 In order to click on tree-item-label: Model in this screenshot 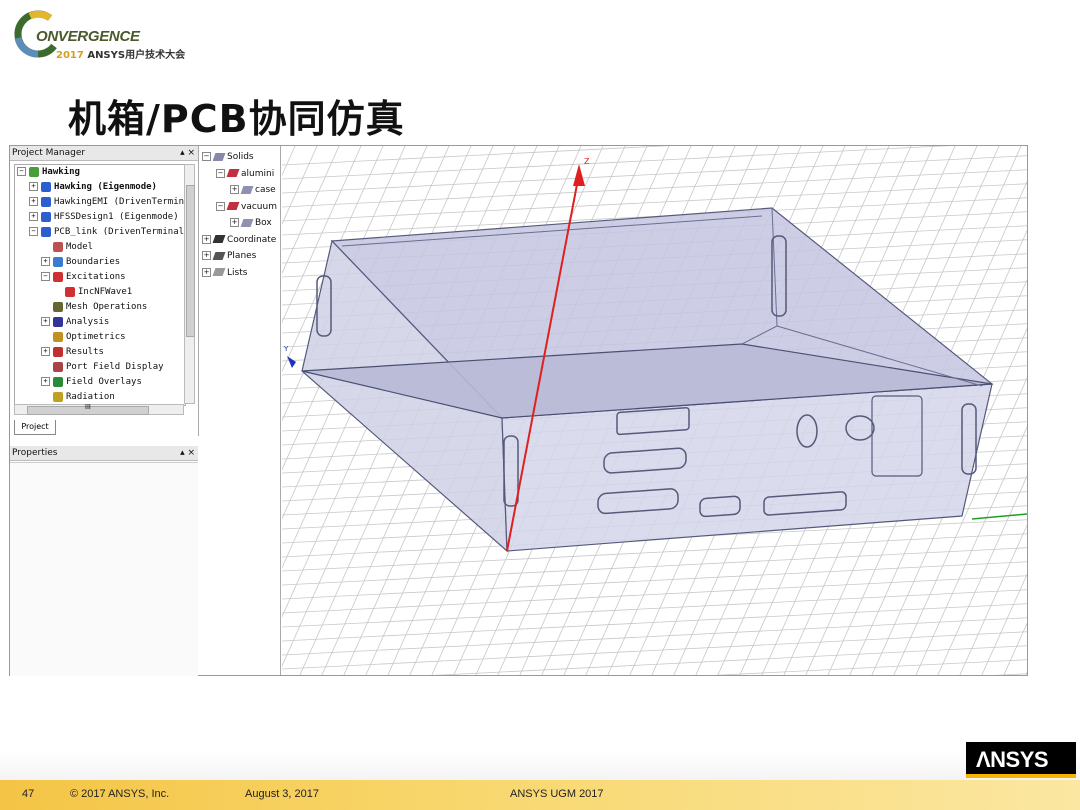, I will do `click(80, 247)`.